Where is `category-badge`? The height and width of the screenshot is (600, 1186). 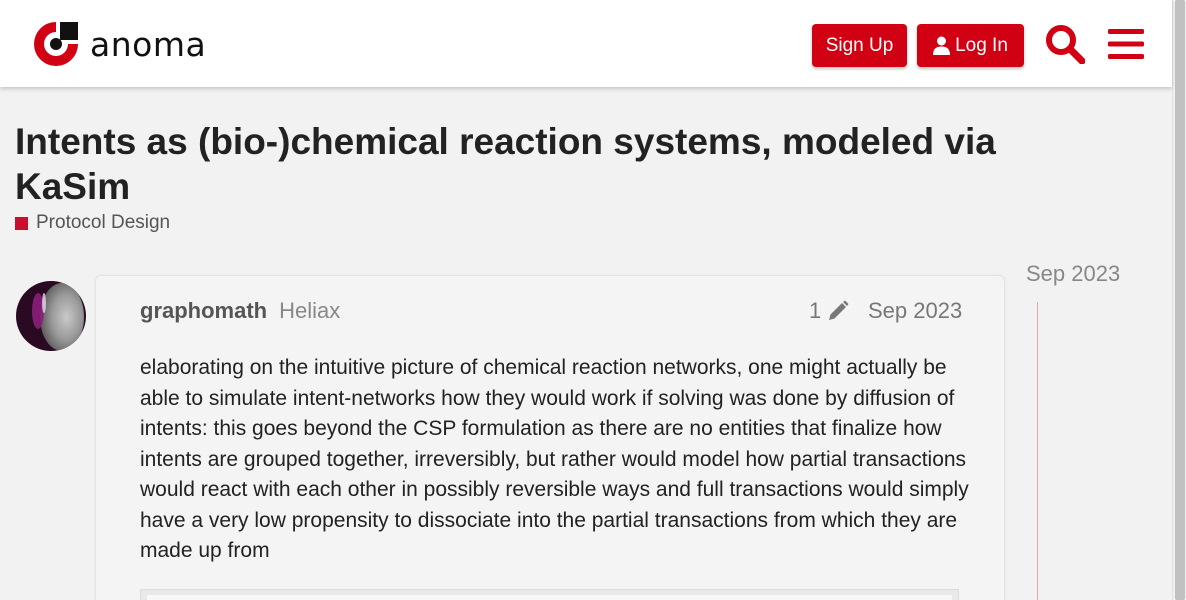 category-badge is located at coordinates (21, 223).